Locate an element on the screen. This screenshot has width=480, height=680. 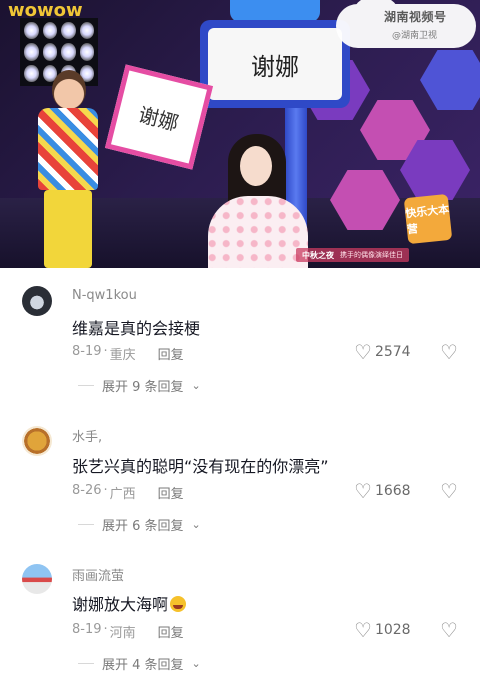
comment-meta: 8-19 · 重庆 回复 is located at coordinates (128, 353).